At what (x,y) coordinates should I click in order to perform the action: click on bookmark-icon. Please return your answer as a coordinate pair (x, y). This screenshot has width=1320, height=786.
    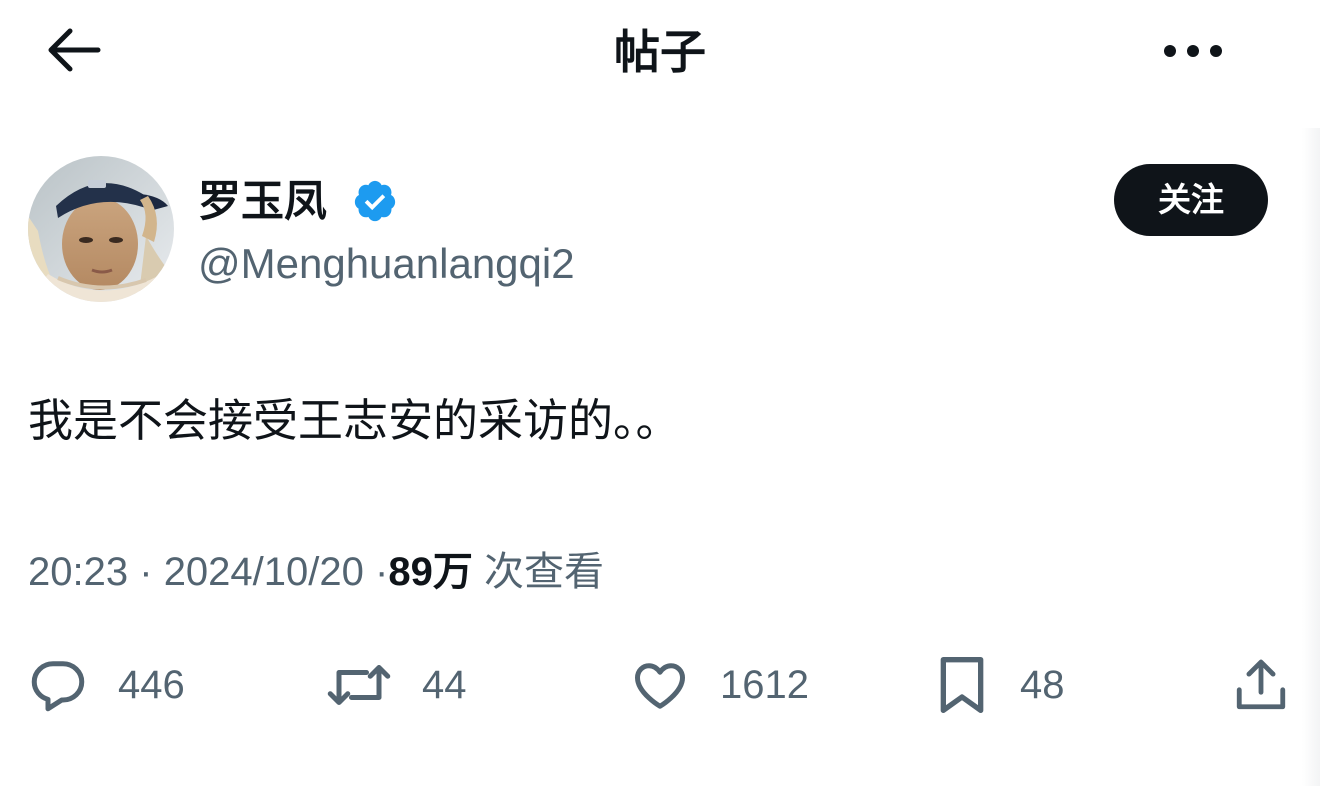
    Looking at the image, I should click on (962, 685).